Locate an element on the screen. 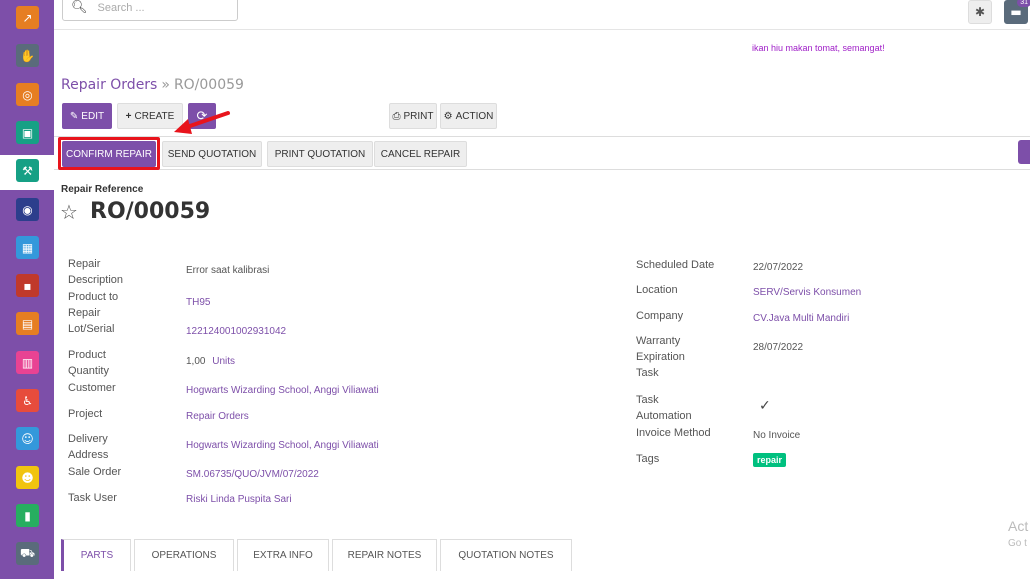 The height and width of the screenshot is (579, 1030). checkmark-icon: ✓ is located at coordinates (765, 406).